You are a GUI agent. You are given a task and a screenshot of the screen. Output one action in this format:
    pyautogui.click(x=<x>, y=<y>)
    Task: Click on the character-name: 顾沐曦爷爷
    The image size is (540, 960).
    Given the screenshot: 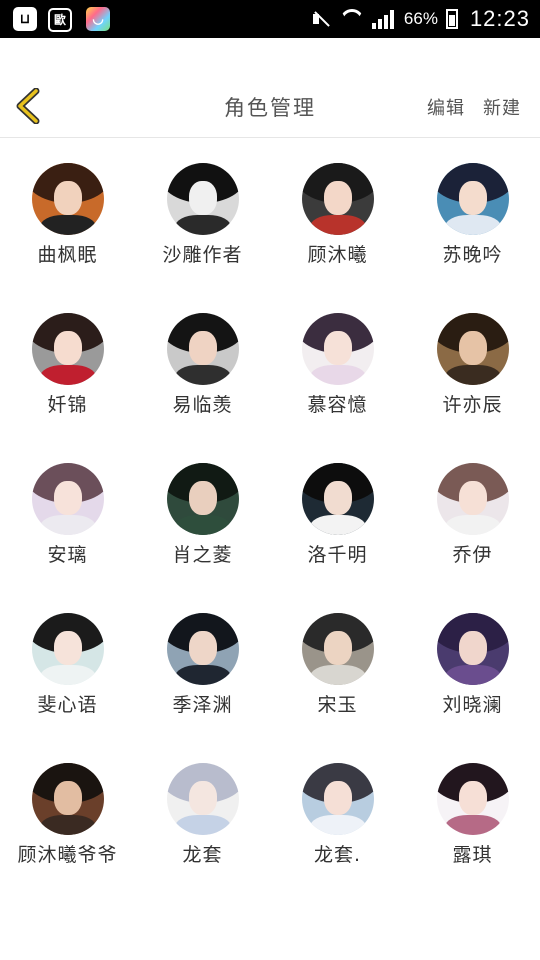 What is the action you would take?
    pyautogui.click(x=67, y=855)
    